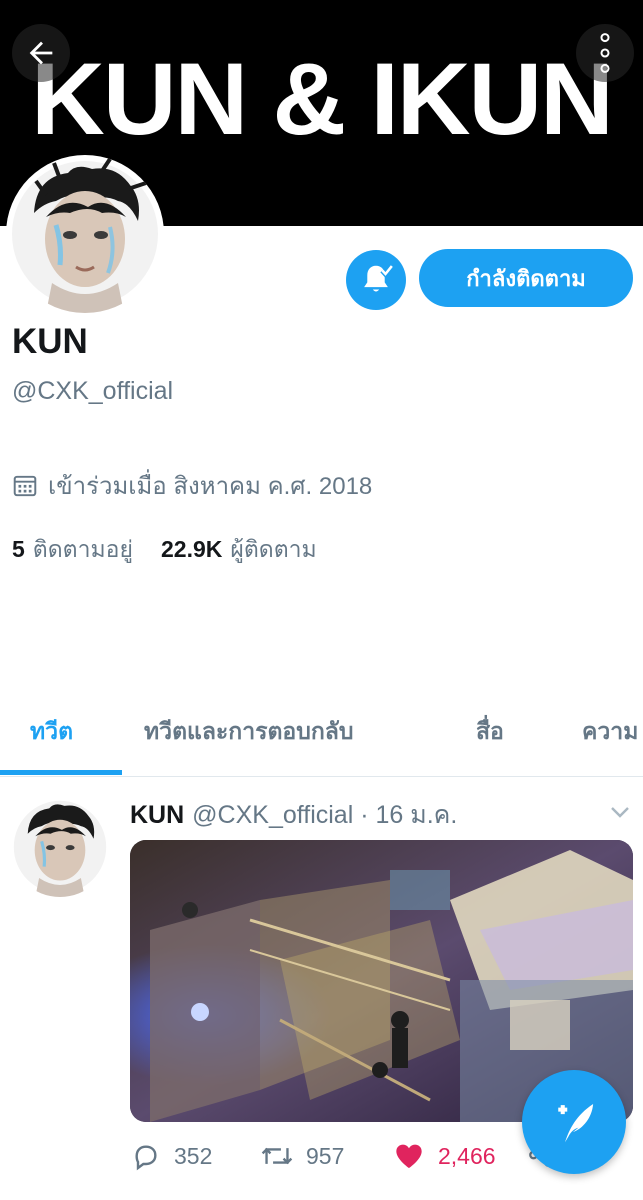 This screenshot has height=1200, width=643. What do you see at coordinates (191, 549) in the screenshot?
I see `followers-count: 22.9K` at bounding box center [191, 549].